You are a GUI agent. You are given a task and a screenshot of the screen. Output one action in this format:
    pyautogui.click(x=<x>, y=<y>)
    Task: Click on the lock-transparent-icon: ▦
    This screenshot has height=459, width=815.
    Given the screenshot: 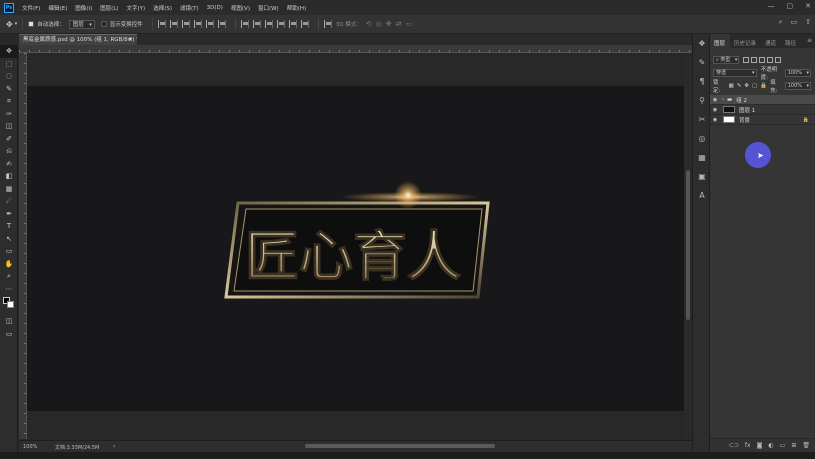 What is the action you would take?
    pyautogui.click(x=731, y=86)
    